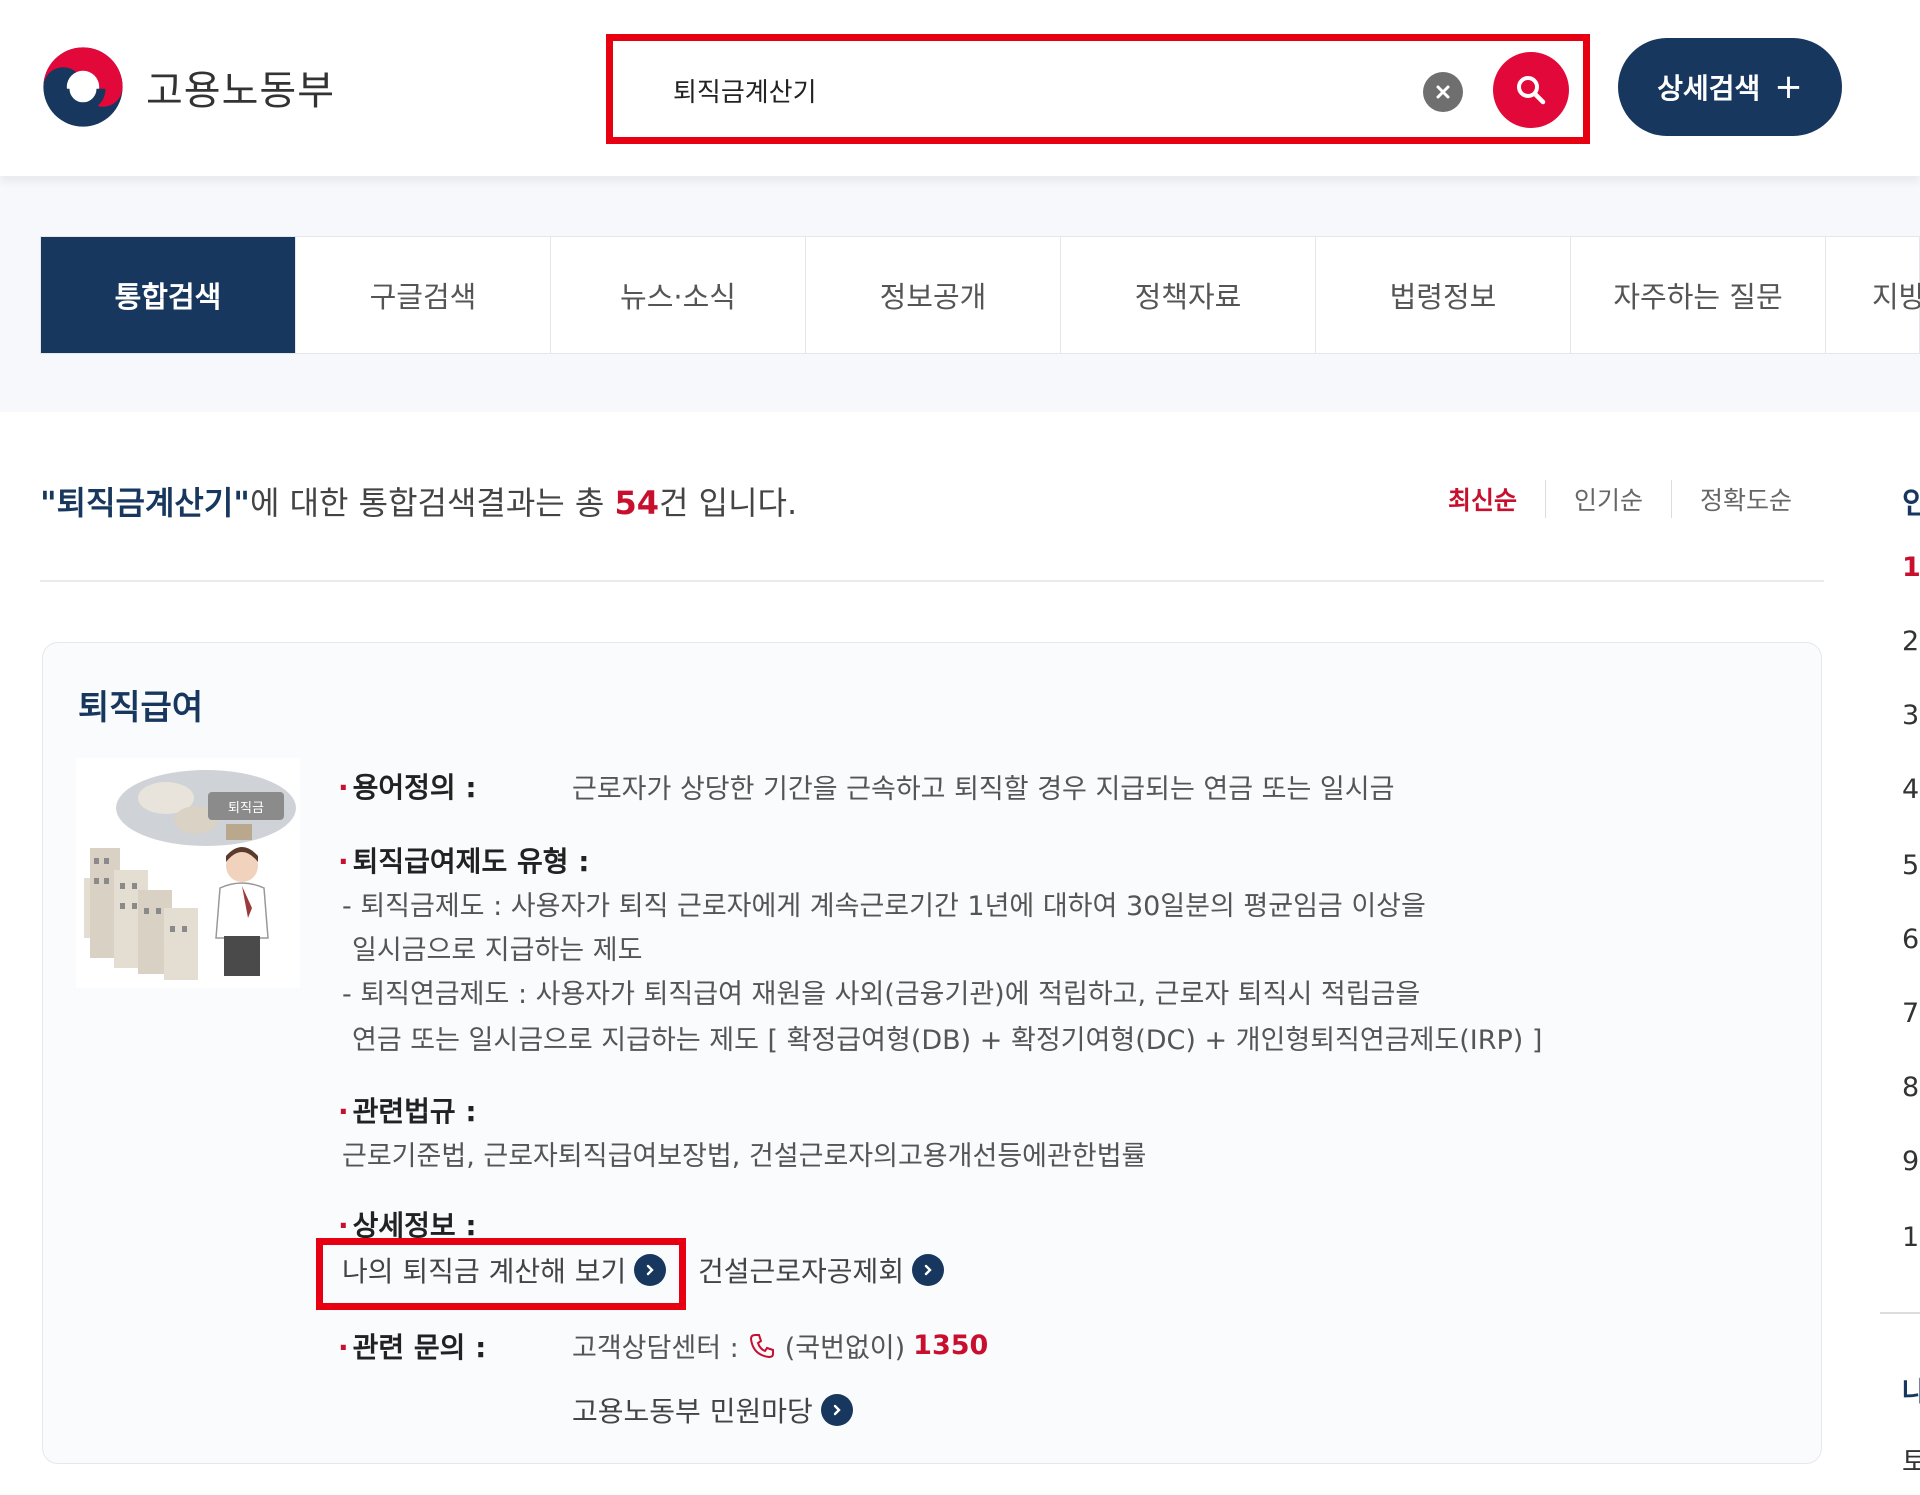 The width and height of the screenshot is (1920, 1495). Describe the element at coordinates (950, 1345) in the screenshot. I see `phone-number: 1350` at that location.